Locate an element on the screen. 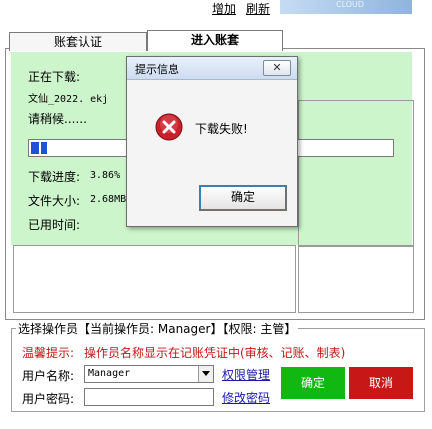 This screenshot has width=432, height=429. username-value: Manager is located at coordinates (109, 373).